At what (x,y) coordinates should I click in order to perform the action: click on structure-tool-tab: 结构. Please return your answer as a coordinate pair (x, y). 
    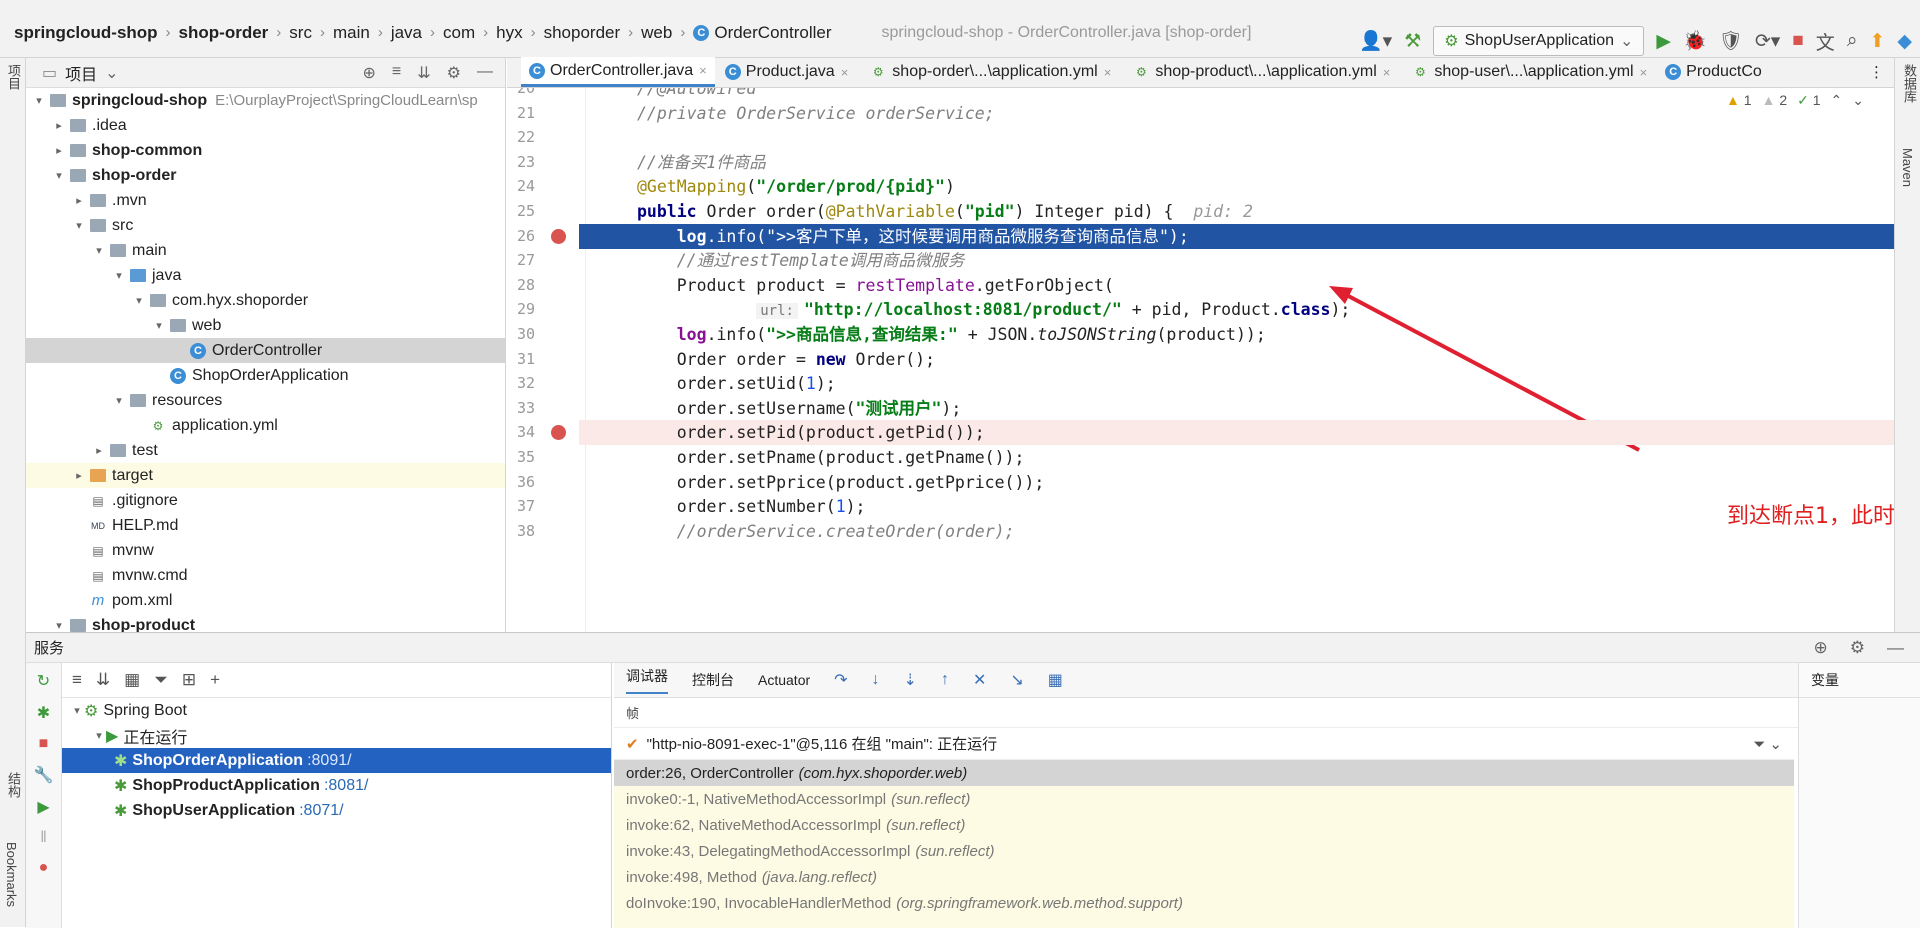
    Looking at the image, I should click on (13, 785).